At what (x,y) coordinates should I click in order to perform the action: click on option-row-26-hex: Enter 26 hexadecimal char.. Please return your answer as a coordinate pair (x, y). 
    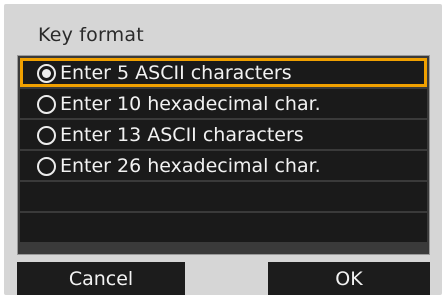
    Looking at the image, I should click on (223, 165).